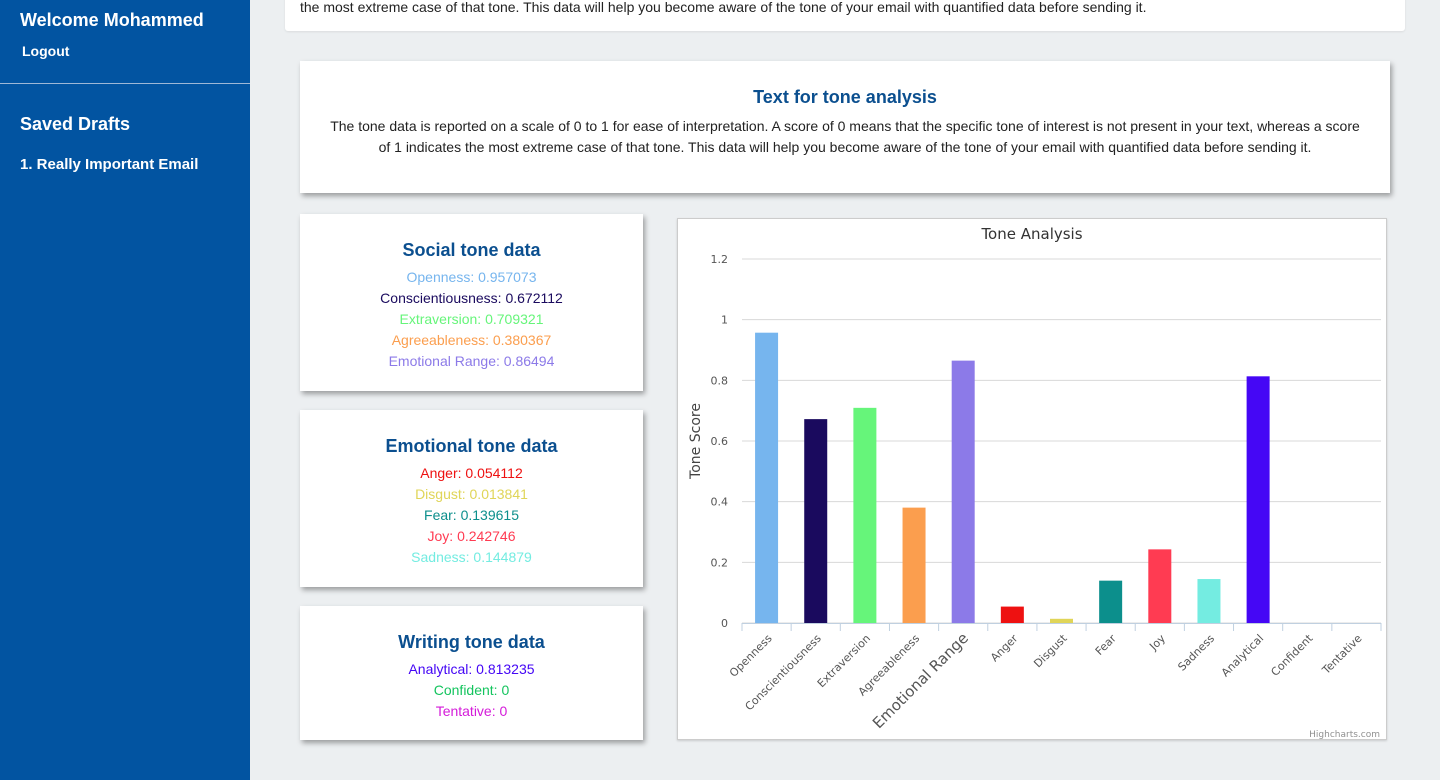  Describe the element at coordinates (471, 690) in the screenshot. I see `writing-tone-confident: Confident: 0` at that location.